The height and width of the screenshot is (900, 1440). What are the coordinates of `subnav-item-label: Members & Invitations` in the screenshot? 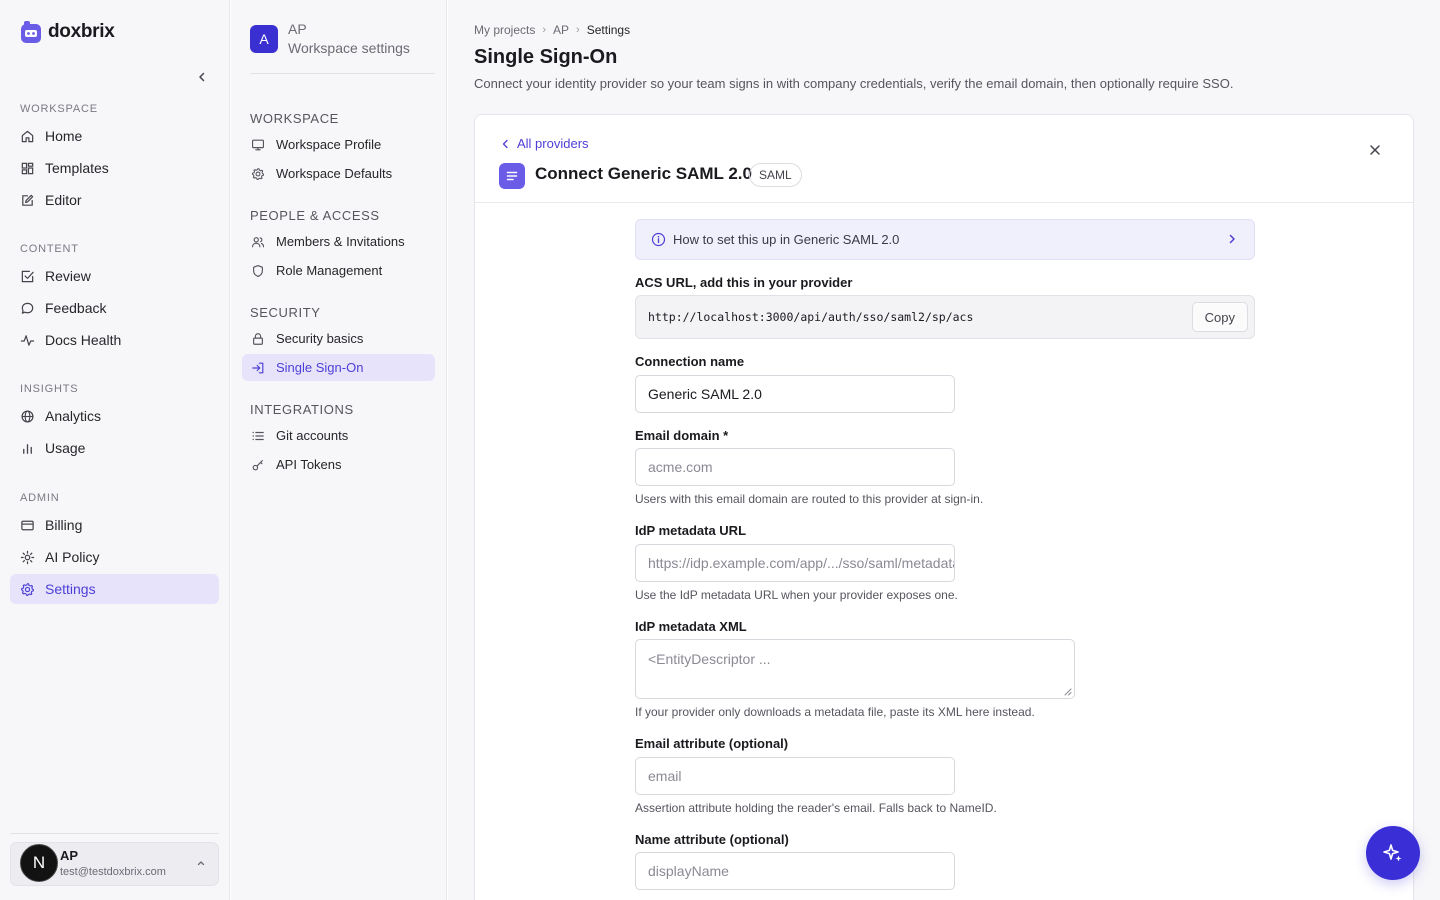 It's located at (340, 241).